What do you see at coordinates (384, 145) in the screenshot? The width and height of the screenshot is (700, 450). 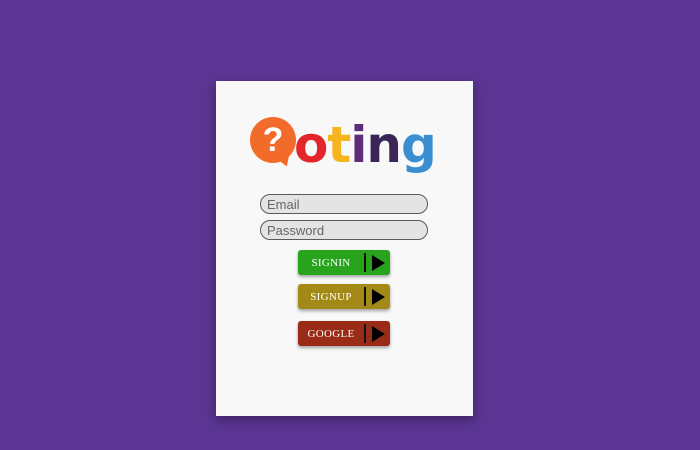 I see `logo-letter-n: n` at bounding box center [384, 145].